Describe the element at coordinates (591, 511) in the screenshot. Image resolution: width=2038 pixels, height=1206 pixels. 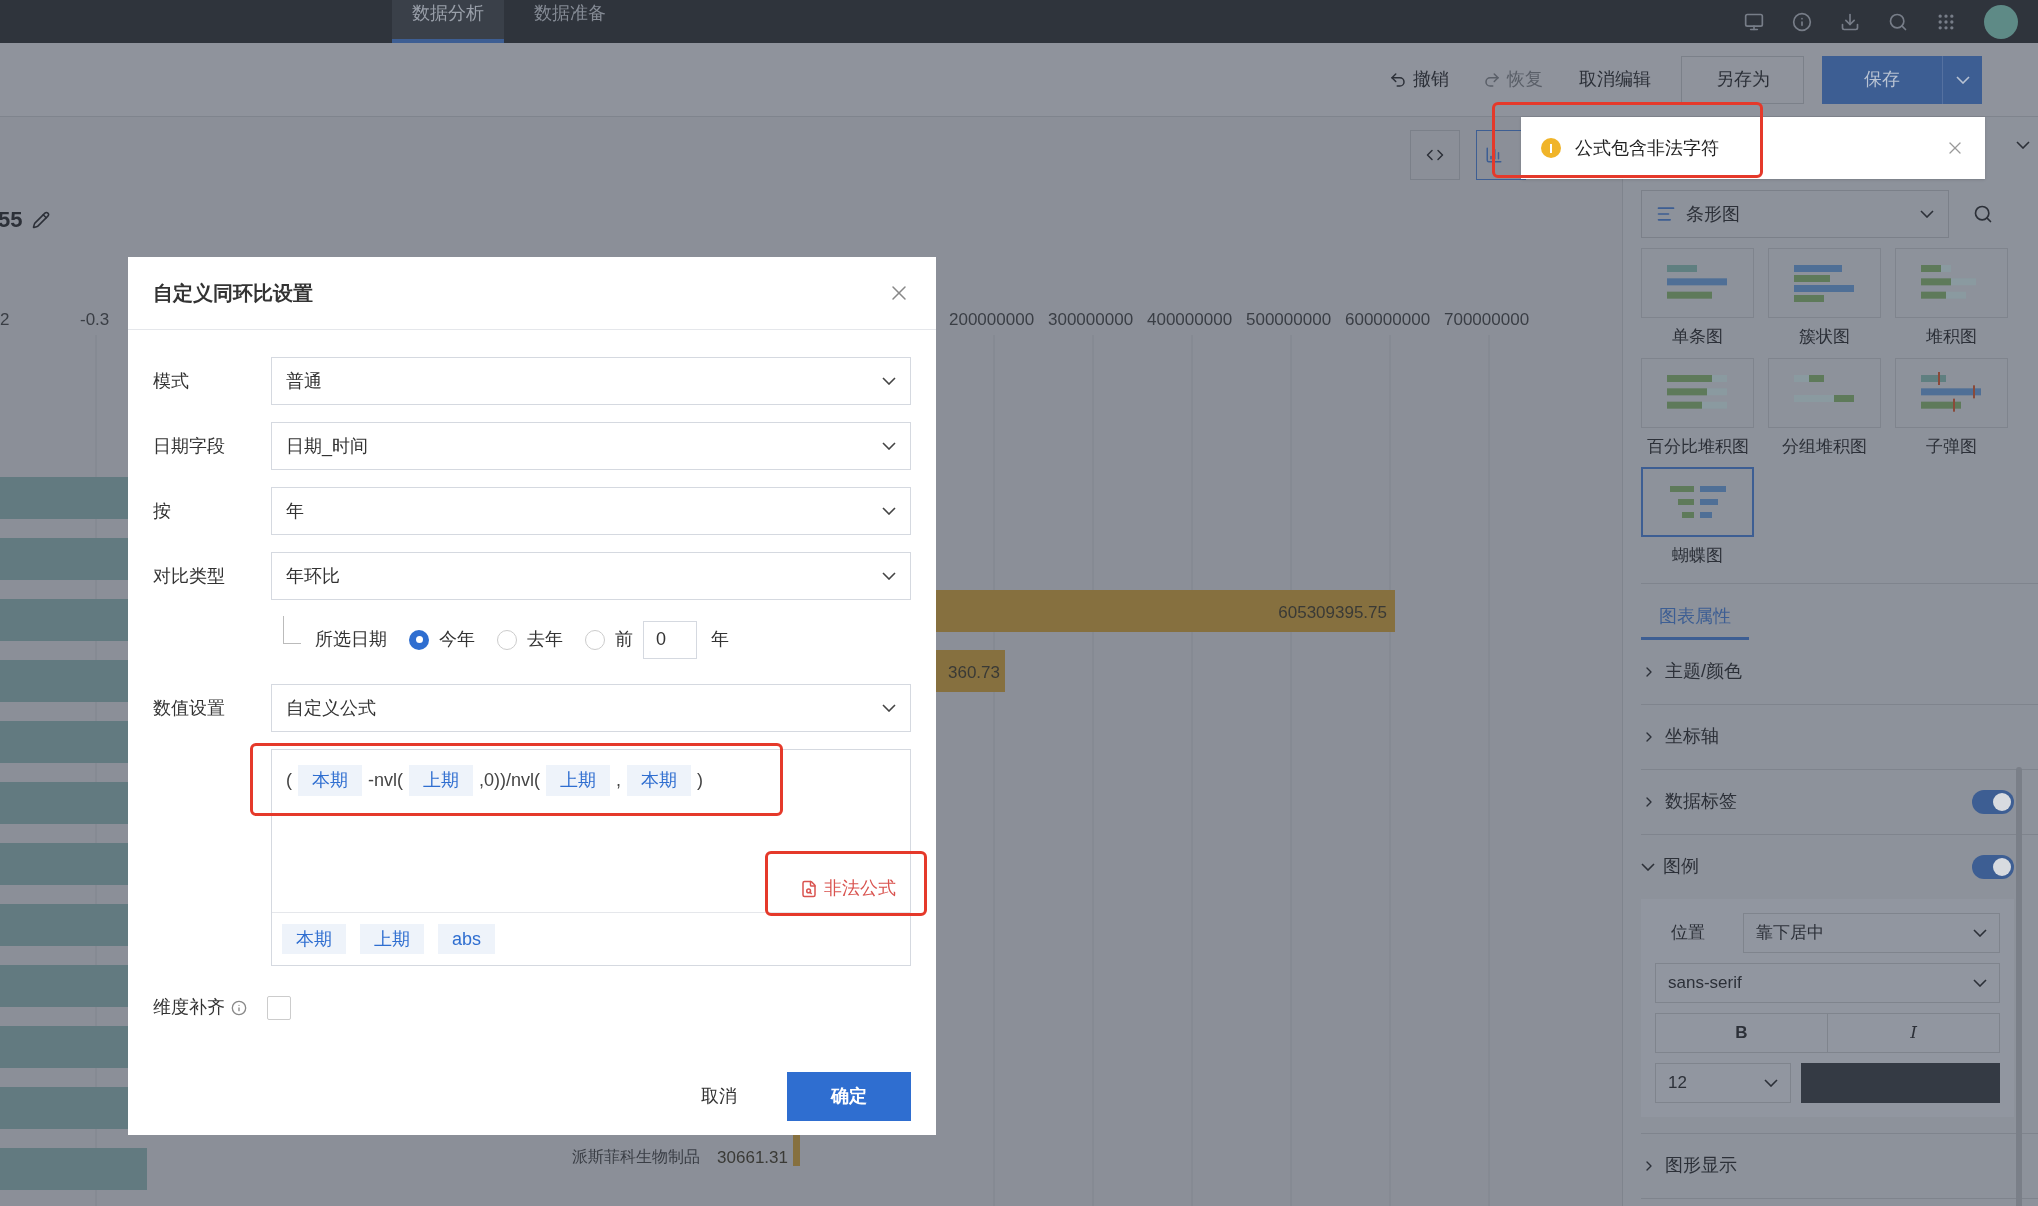
I see `dropdown-select: 年` at that location.